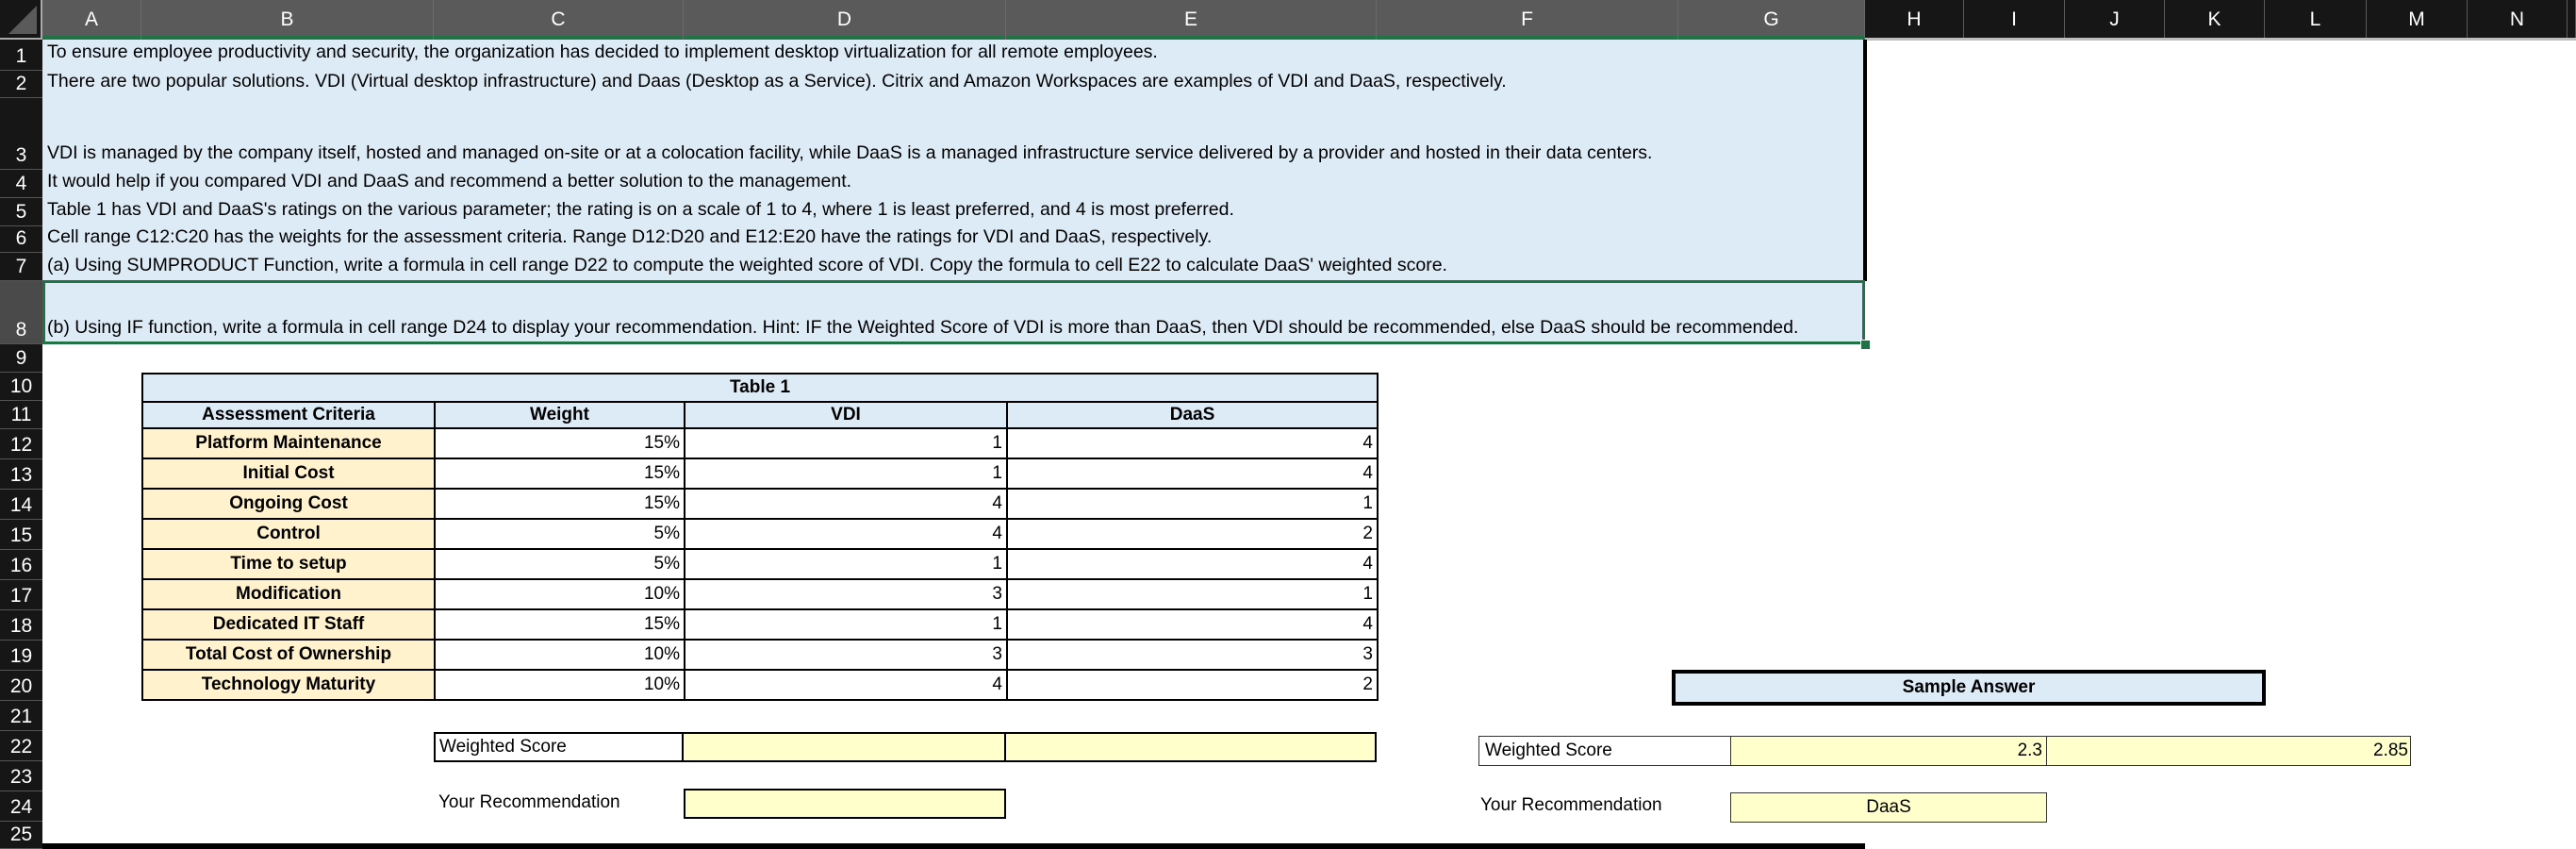 Image resolution: width=2576 pixels, height=849 pixels. Describe the element at coordinates (288, 443) in the screenshot. I see `criteria-cell: Platform Maintenance` at that location.